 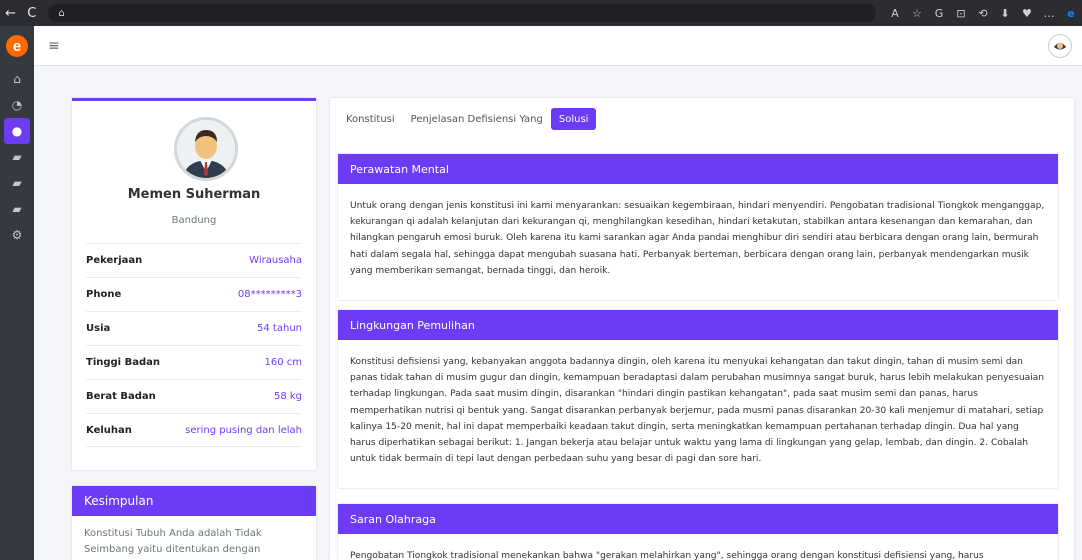 I want to click on sidebar-item-profile: ●, so click(x=17, y=131).